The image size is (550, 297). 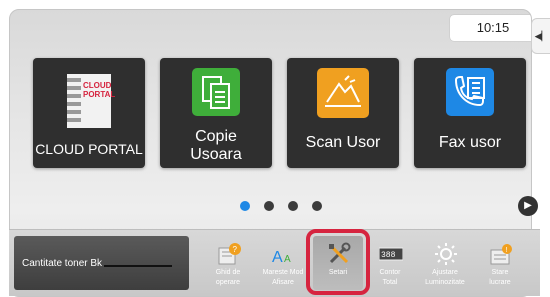 I want to click on tile-easy-fax: Fax usor, so click(x=470, y=113).